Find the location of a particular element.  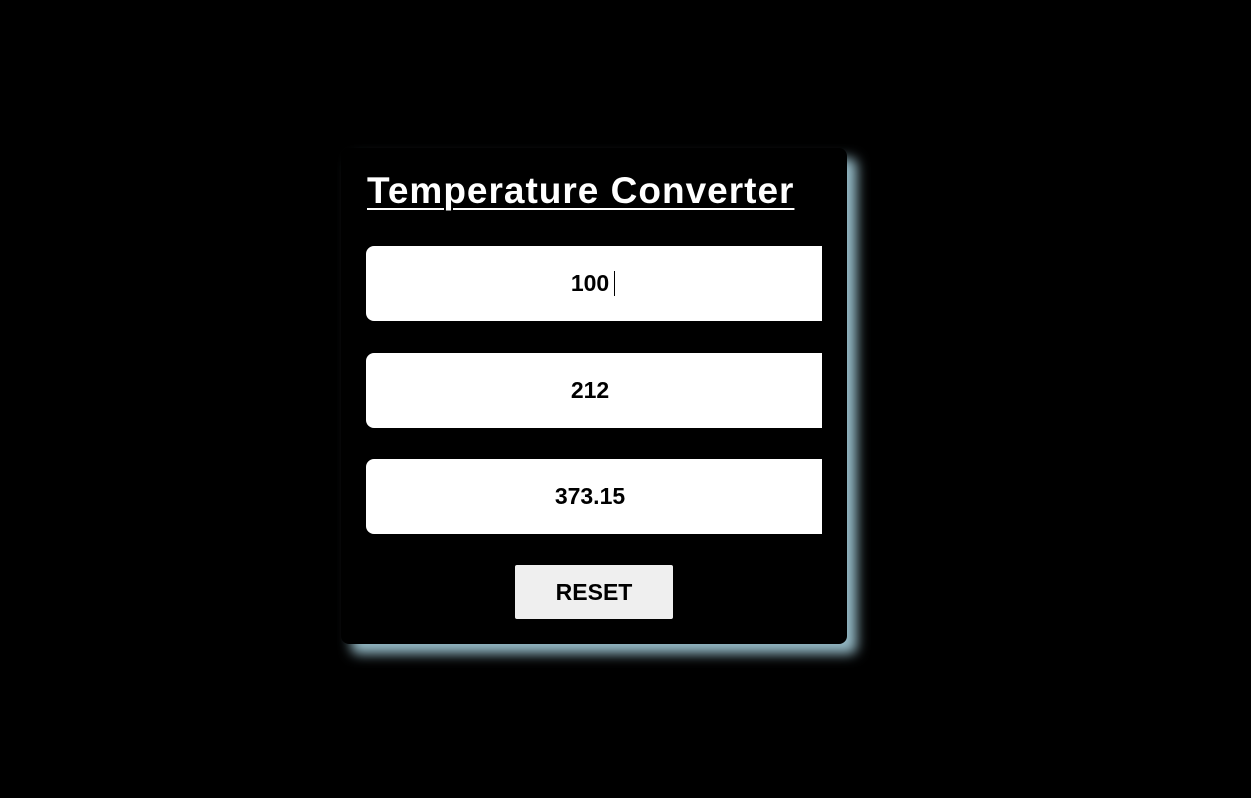

text-cursor is located at coordinates (614, 283).